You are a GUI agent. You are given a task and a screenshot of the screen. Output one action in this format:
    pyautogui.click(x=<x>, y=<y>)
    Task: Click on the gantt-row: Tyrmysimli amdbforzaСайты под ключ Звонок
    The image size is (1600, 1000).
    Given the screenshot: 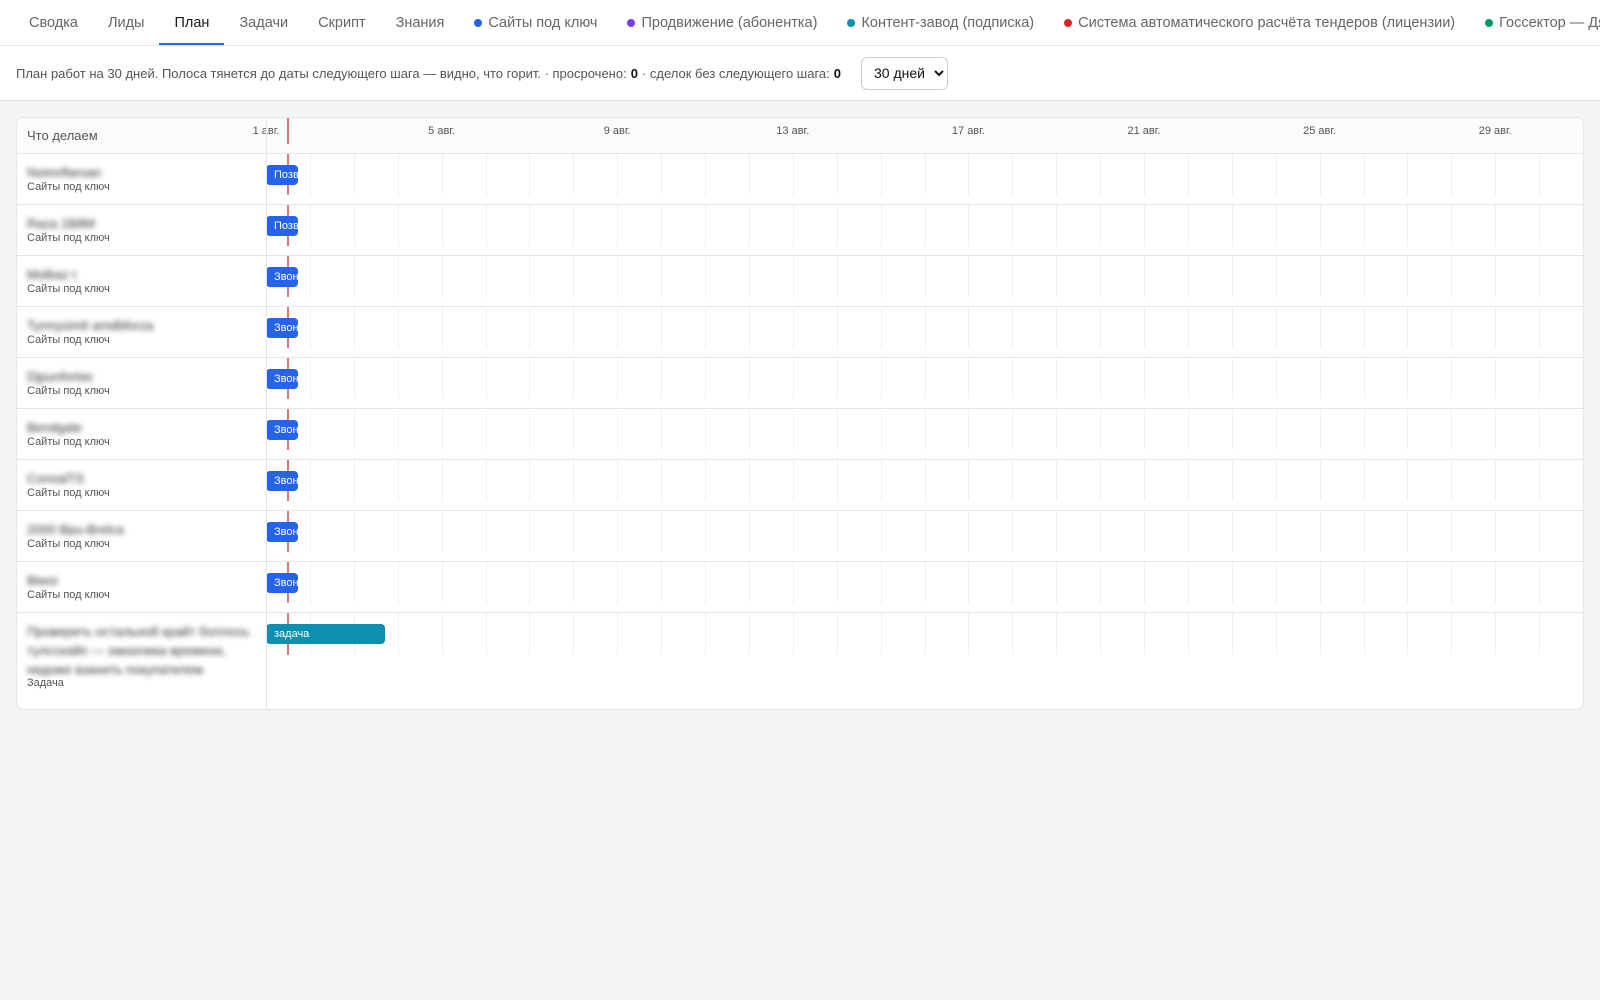 What is the action you would take?
    pyautogui.click(x=800, y=332)
    